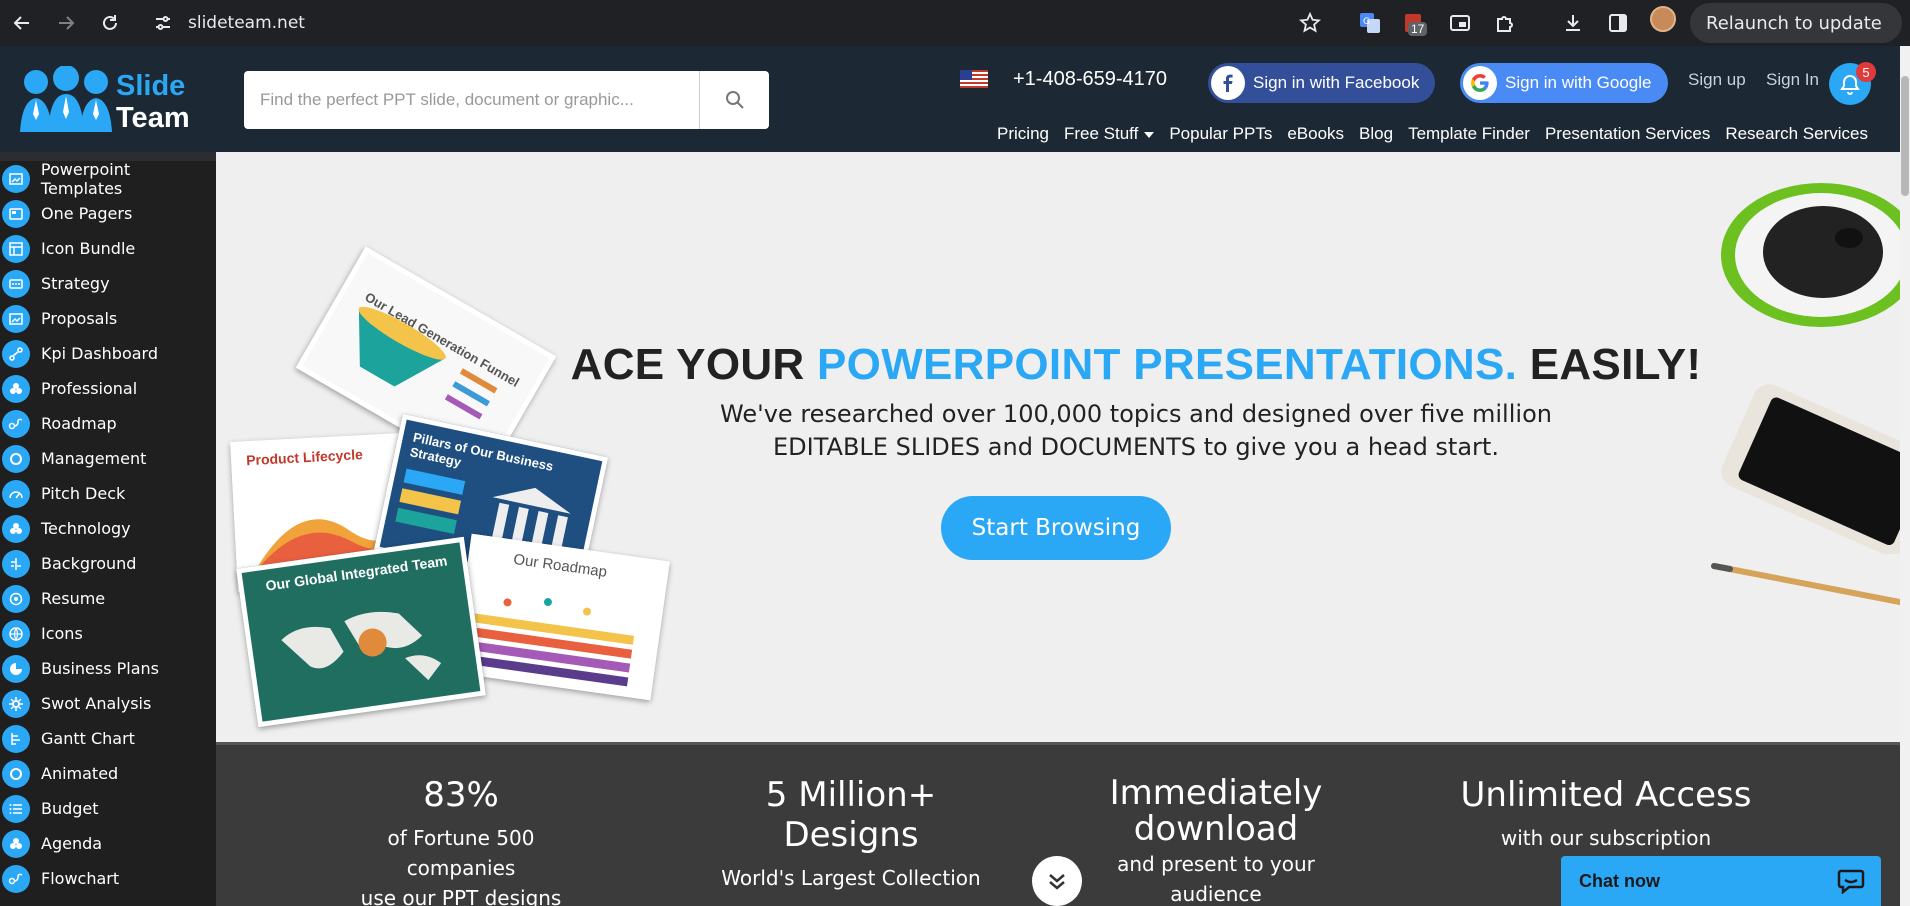 This screenshot has width=1910, height=906. I want to click on nav-research-services: Research Services, so click(1796, 134).